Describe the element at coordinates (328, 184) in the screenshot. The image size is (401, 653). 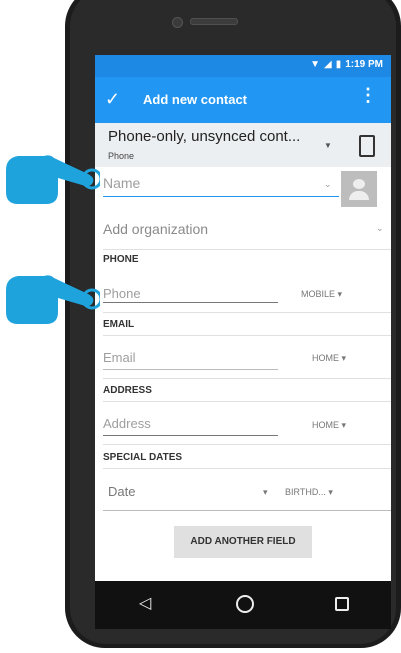
I see `expand-name-icon: ⌄` at that location.